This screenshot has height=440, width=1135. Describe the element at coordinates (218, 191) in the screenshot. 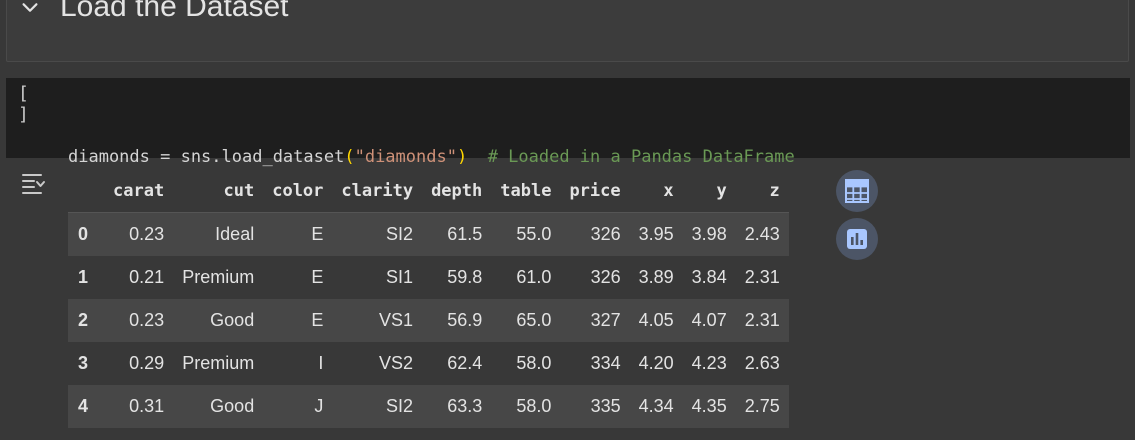

I see `column-header: cut` at that location.